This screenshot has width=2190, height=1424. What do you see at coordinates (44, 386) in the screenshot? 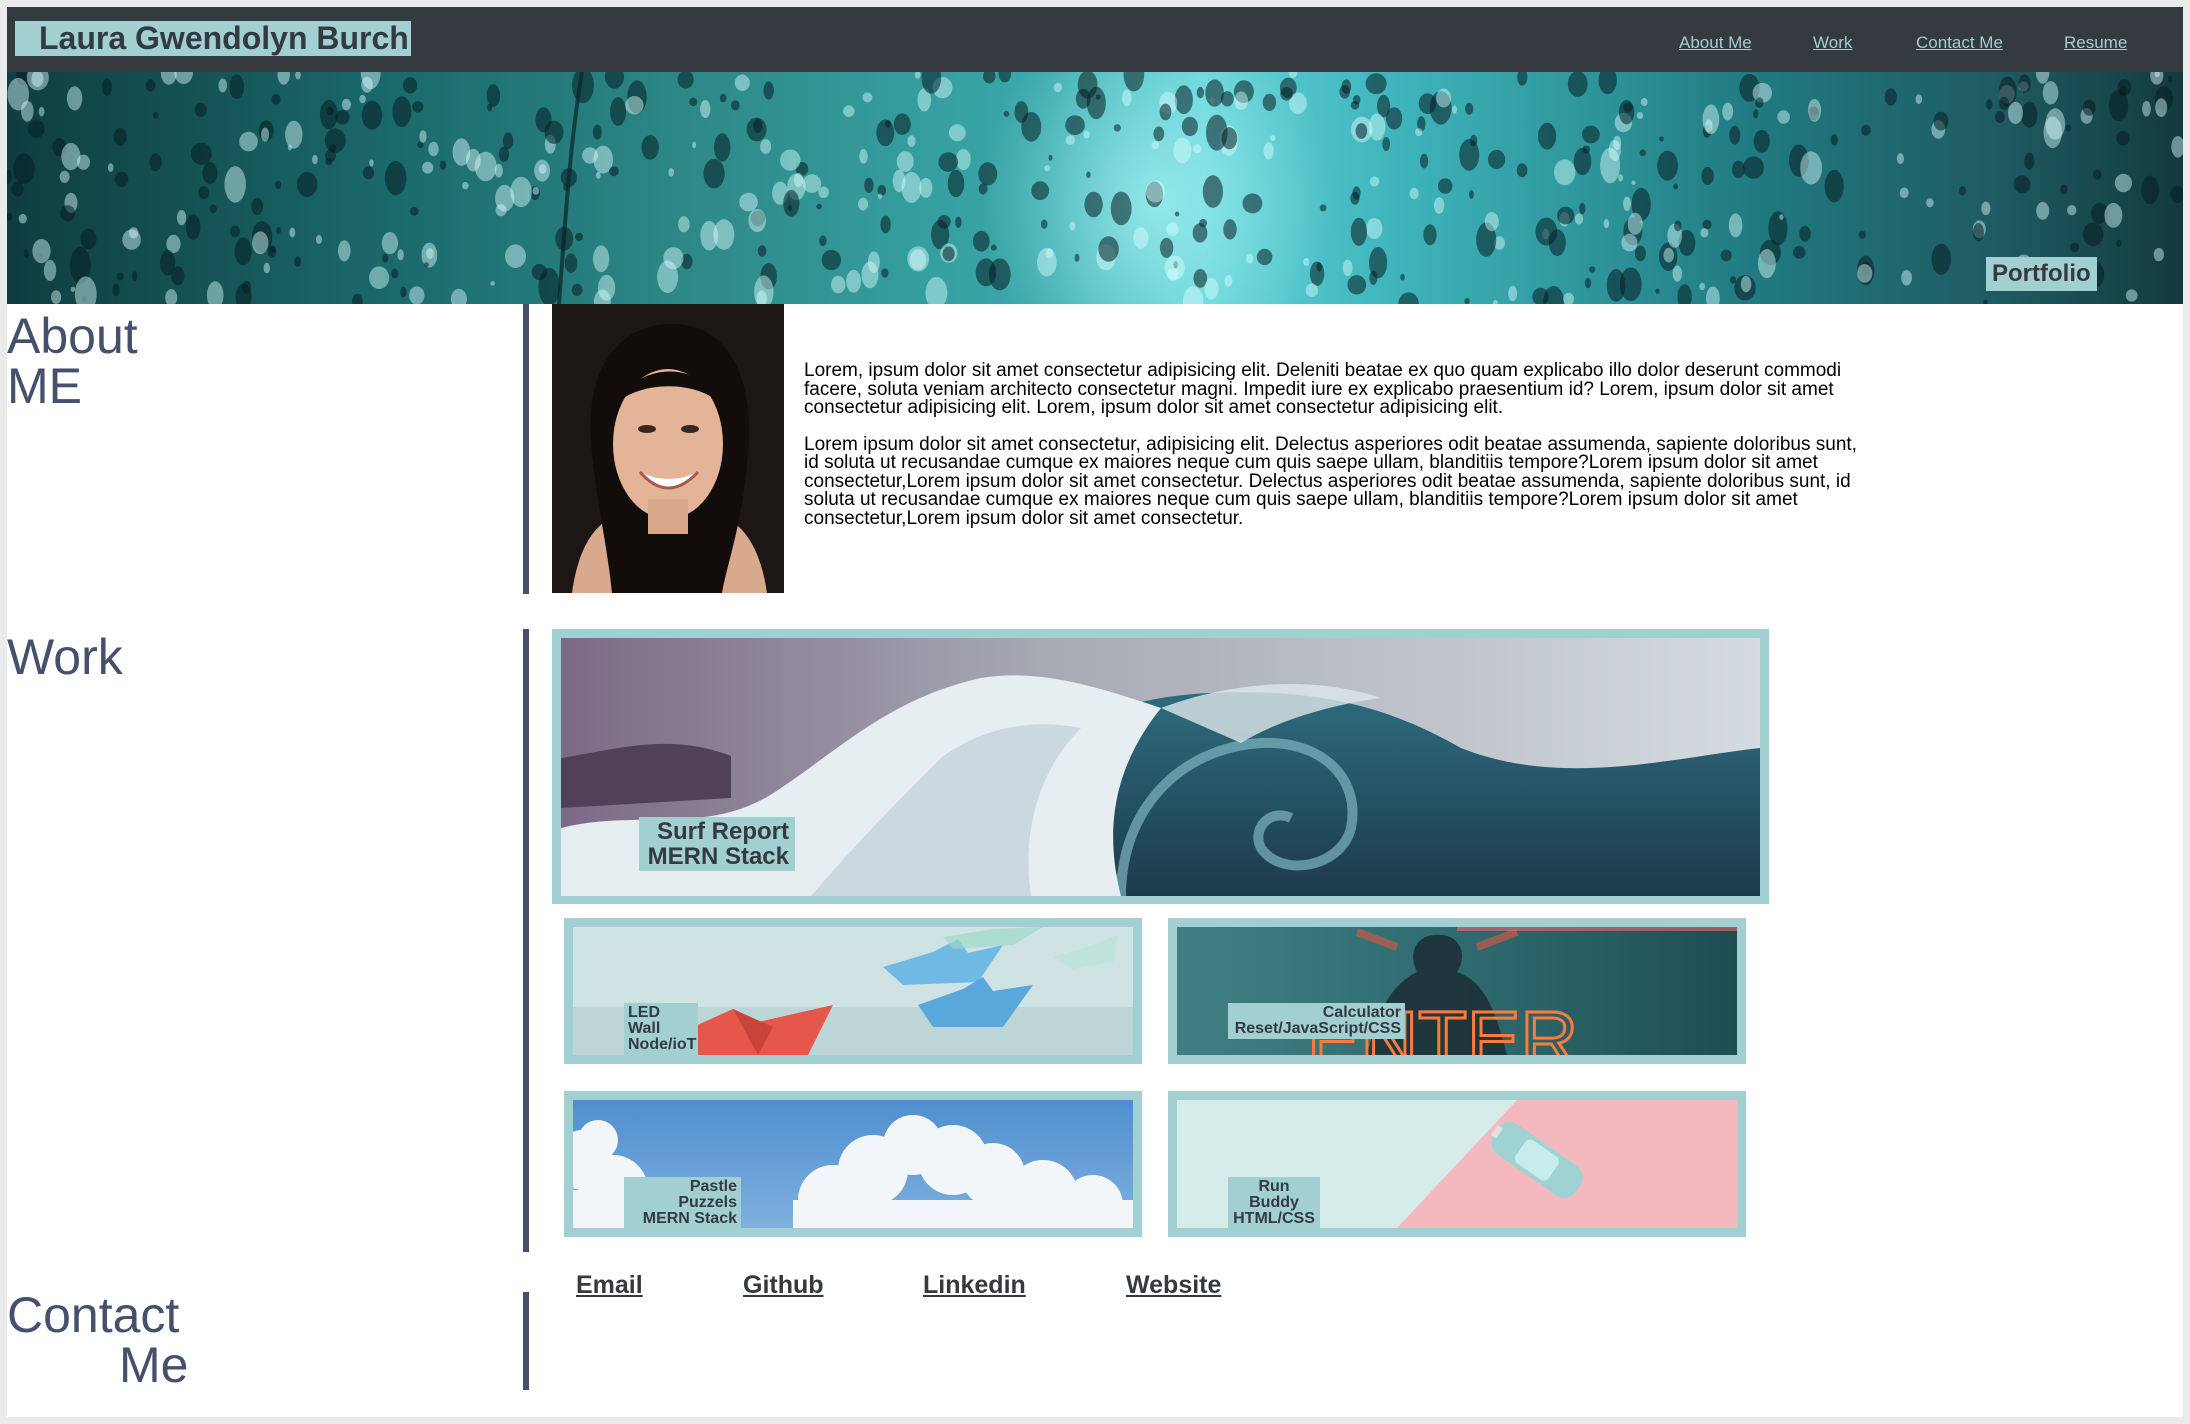
I see `about-heading-line2: ME` at bounding box center [44, 386].